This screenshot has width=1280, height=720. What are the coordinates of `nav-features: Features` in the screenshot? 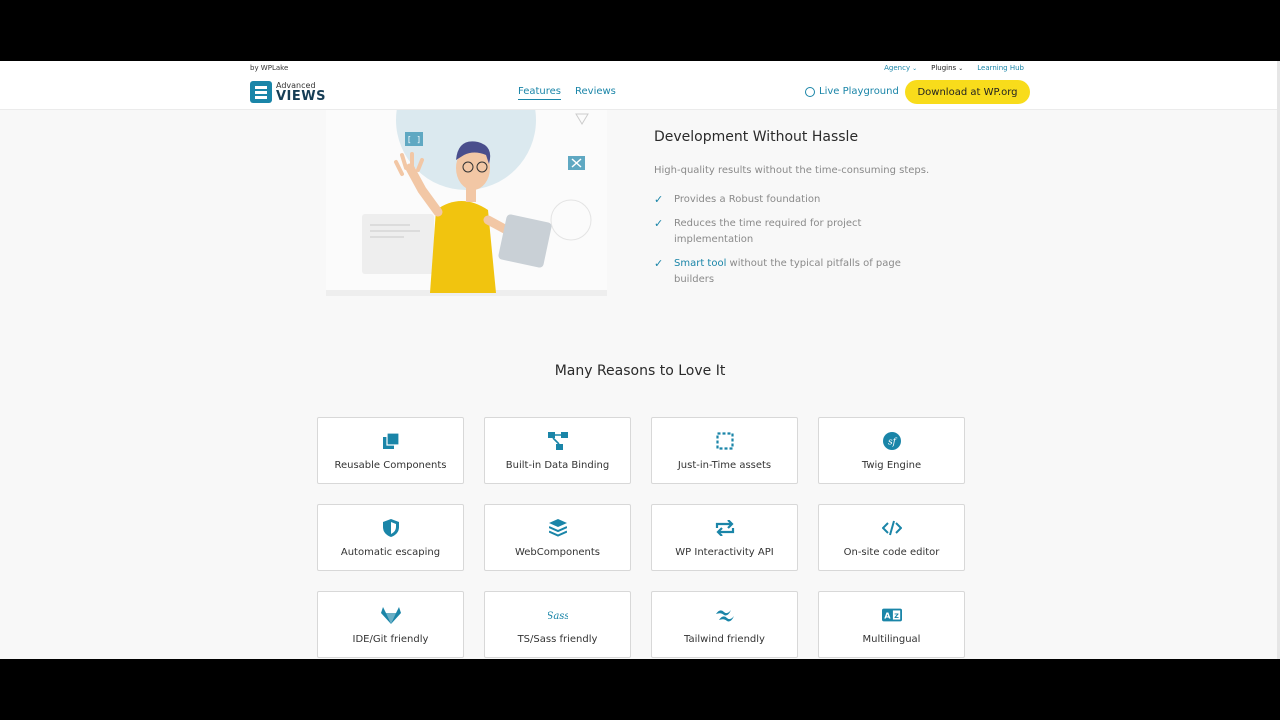 It's located at (539, 93).